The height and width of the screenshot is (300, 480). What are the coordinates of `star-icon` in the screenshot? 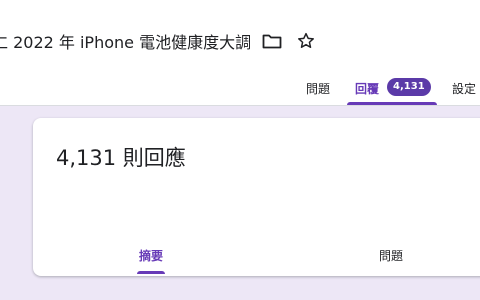 It's located at (306, 41).